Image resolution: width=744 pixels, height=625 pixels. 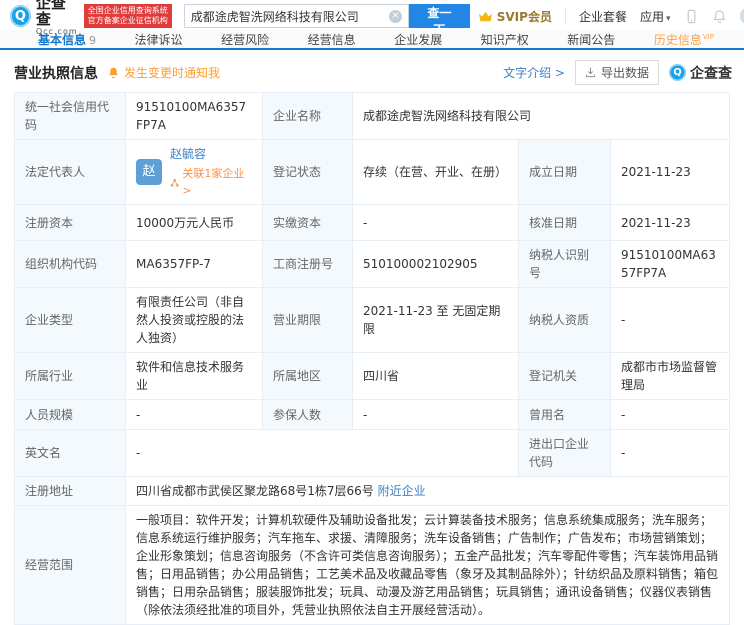 What do you see at coordinates (56, 73) in the screenshot?
I see `section-title: 营业执照信息` at bounding box center [56, 73].